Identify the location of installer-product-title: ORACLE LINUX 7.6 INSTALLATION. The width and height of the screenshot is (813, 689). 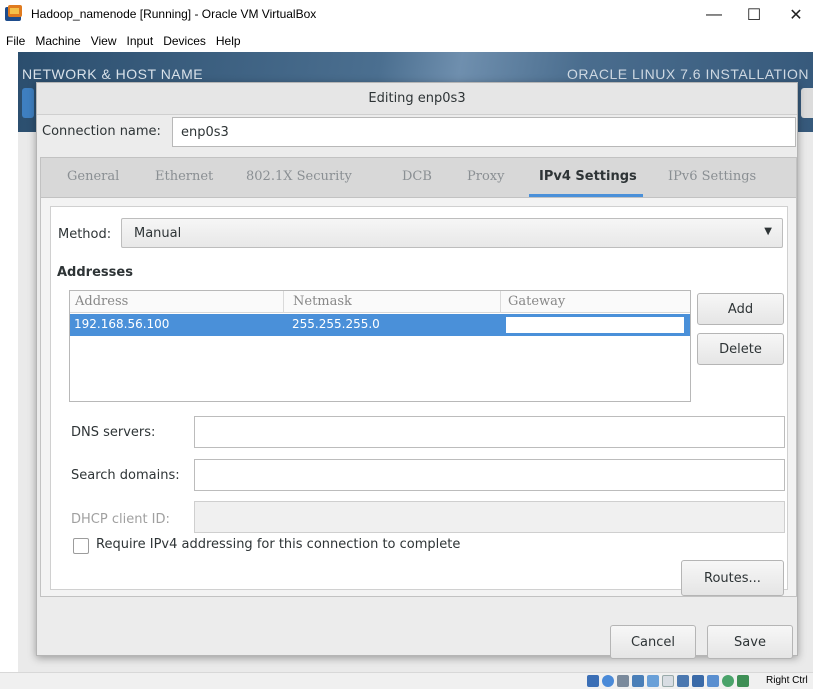
(688, 74).